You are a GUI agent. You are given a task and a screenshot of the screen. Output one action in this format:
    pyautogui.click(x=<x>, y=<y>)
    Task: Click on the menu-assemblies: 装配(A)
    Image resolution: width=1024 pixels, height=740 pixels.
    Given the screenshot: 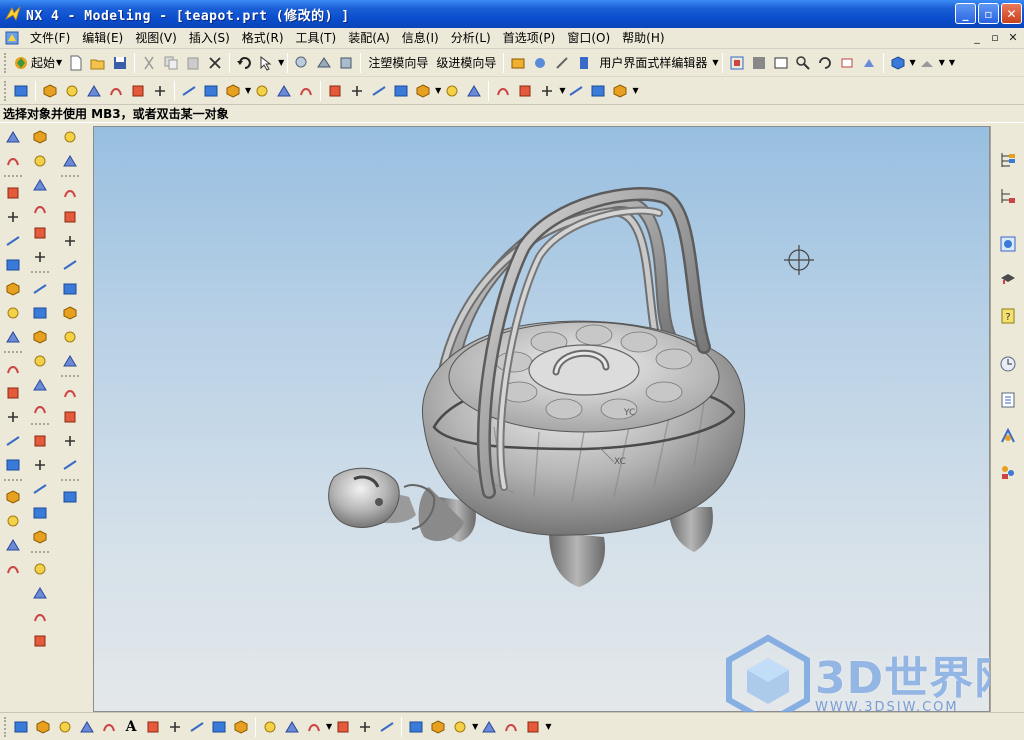 What is the action you would take?
    pyautogui.click(x=369, y=38)
    